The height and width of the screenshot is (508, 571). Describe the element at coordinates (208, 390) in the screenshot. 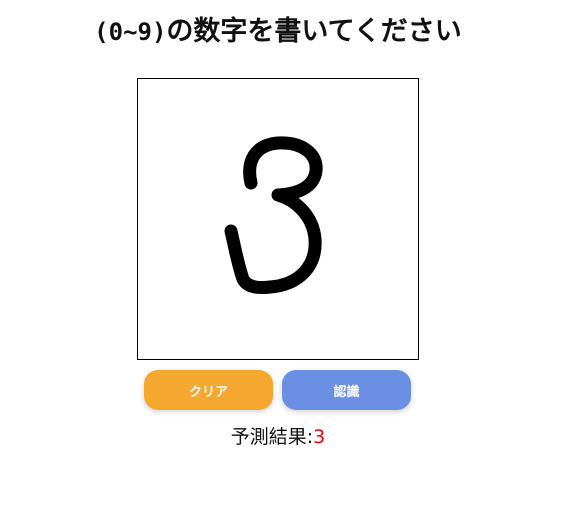

I see `clear-button: クリア` at that location.